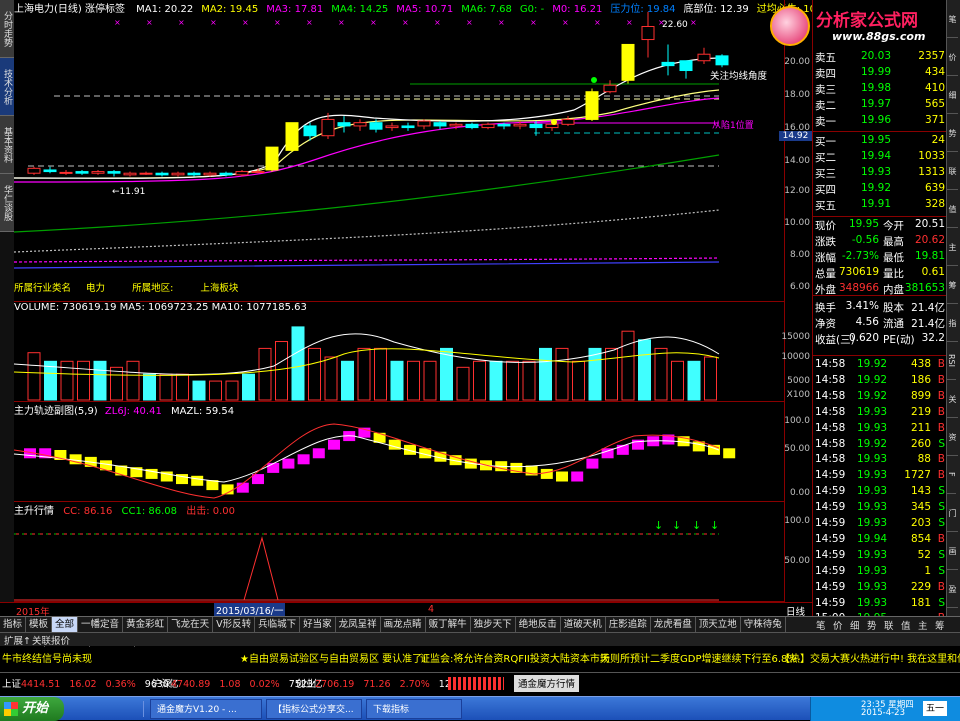 Image resolution: width=960 pixels, height=721 pixels. I want to click on tick-row: 14:59 19.93 345 S, so click(880, 508).